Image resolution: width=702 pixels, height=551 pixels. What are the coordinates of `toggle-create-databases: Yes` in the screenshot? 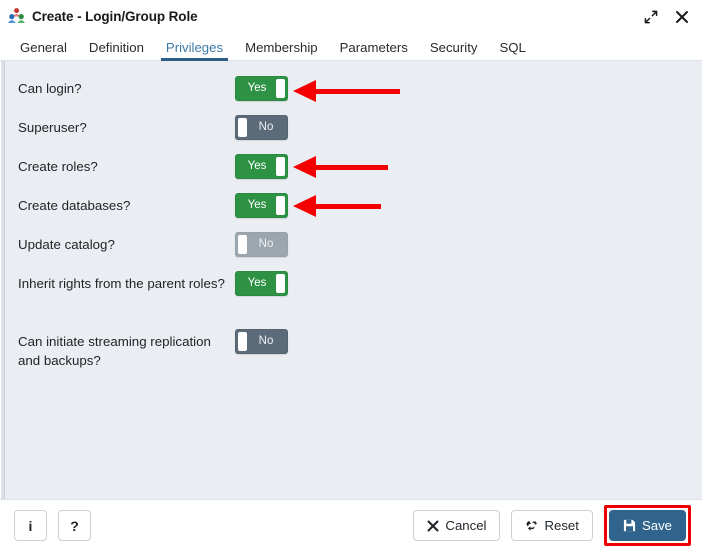 It's located at (261, 205).